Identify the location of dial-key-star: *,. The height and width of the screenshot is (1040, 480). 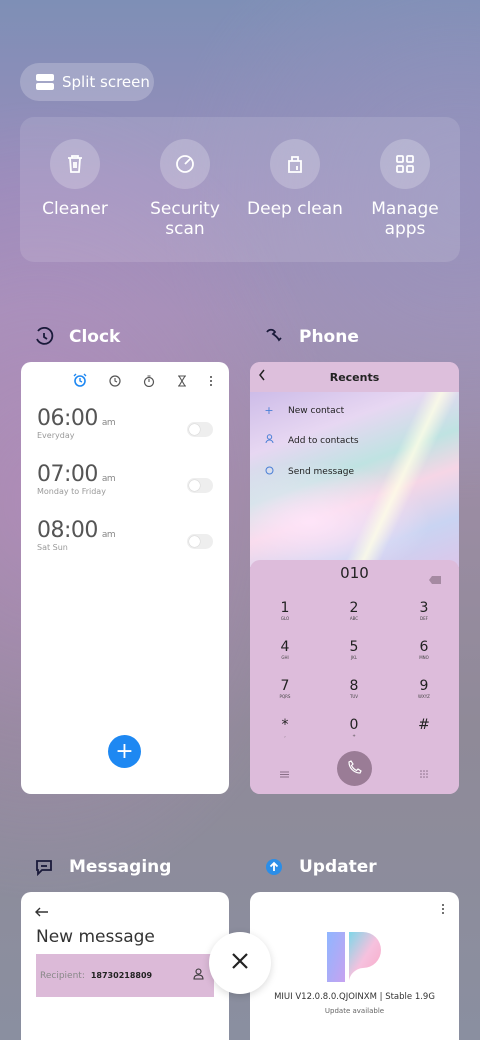
(285, 728).